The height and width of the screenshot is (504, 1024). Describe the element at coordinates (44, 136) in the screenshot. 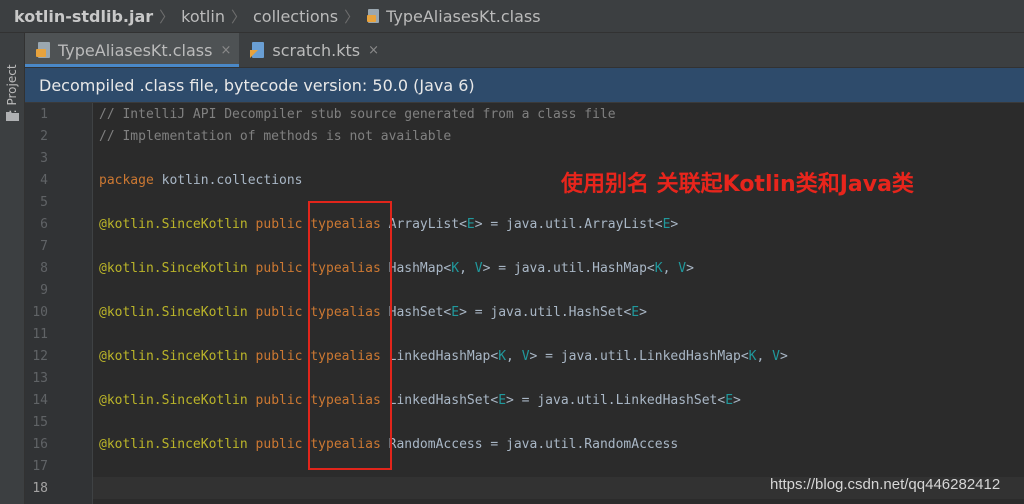

I see `line-number: 2` at that location.